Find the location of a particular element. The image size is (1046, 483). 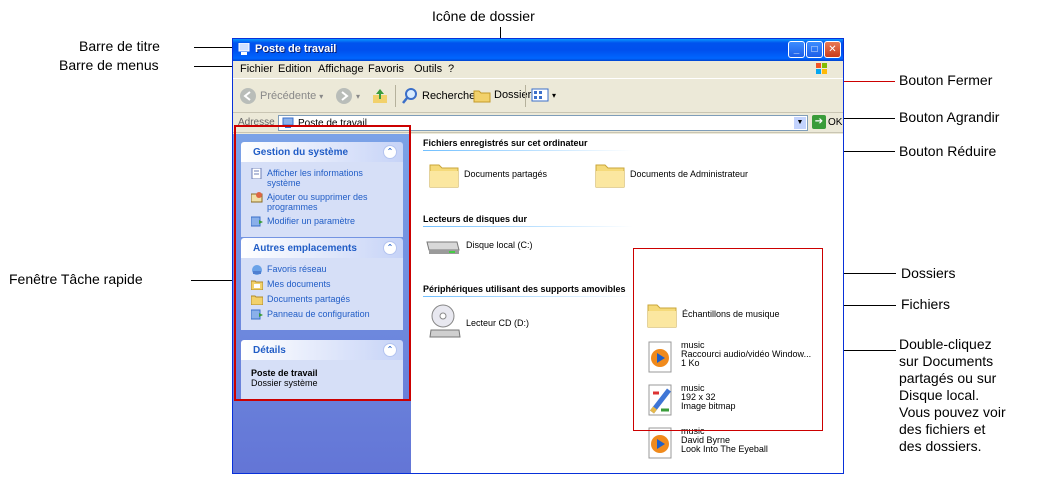

callout-folders: Dossiers is located at coordinates (928, 273).